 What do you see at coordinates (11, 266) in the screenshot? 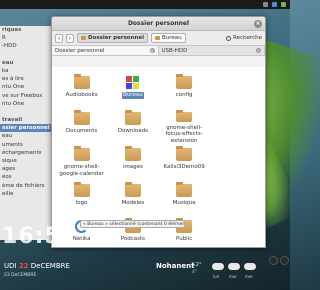
I see `date-prefix: UDI` at bounding box center [11, 266].